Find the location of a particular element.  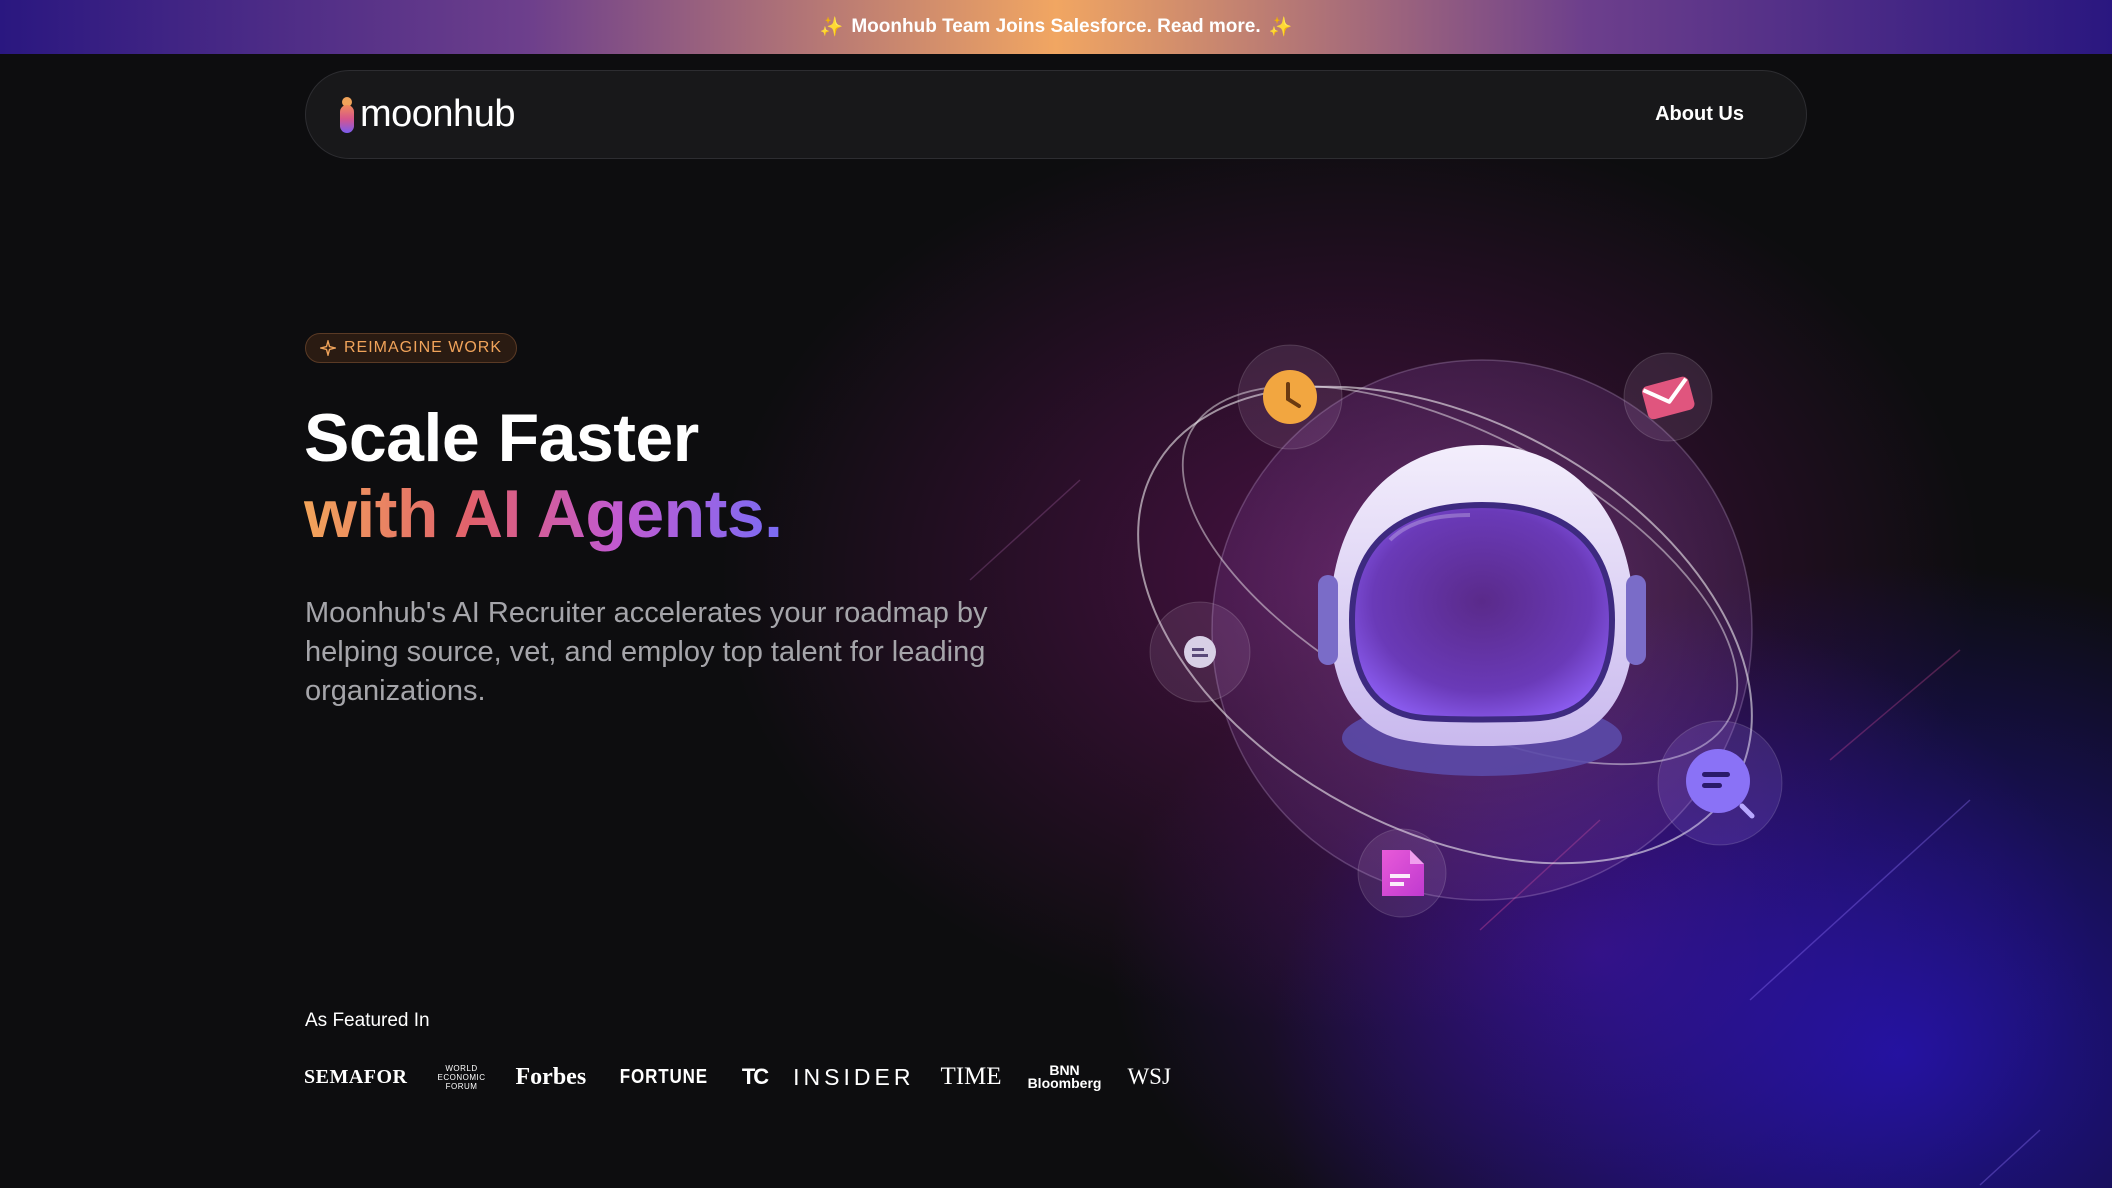

insider-logo: INSIDER is located at coordinates (854, 1076).